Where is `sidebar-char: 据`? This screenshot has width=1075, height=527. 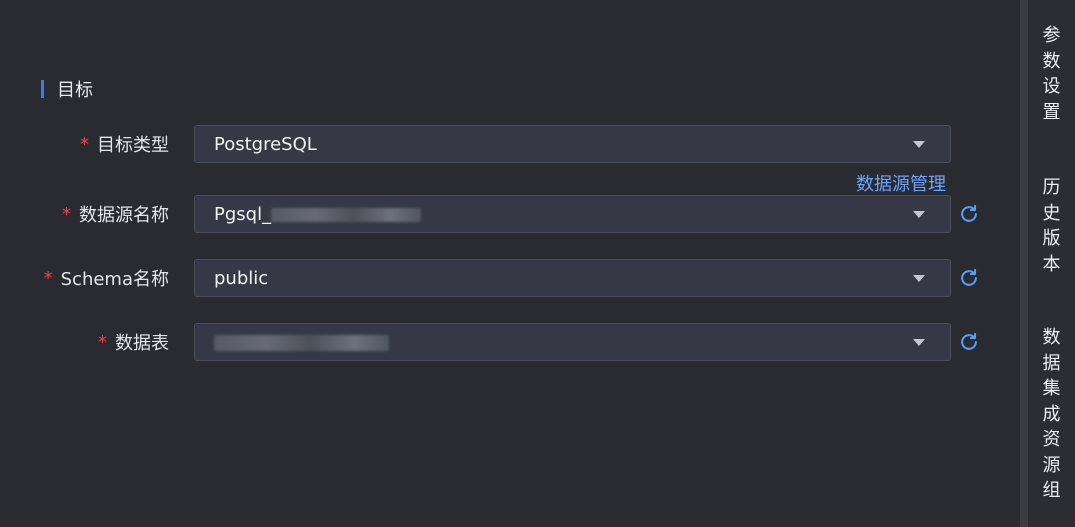 sidebar-char: 据 is located at coordinates (1051, 363).